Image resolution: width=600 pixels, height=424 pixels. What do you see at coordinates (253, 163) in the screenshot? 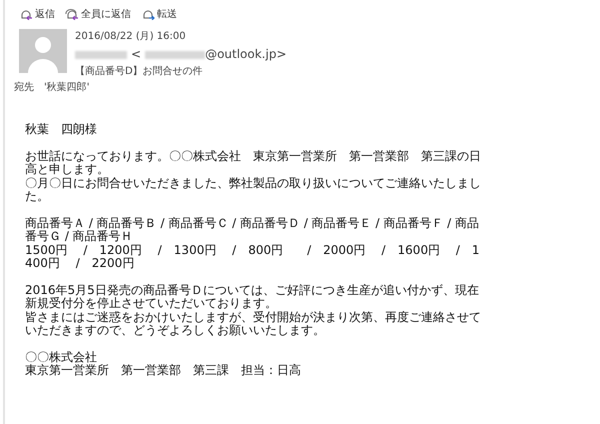
I see `body-text: お世話になっております。〇〇株式会社 東京第一営業所 第一営業部 第三課の日高と申します。` at bounding box center [253, 163].